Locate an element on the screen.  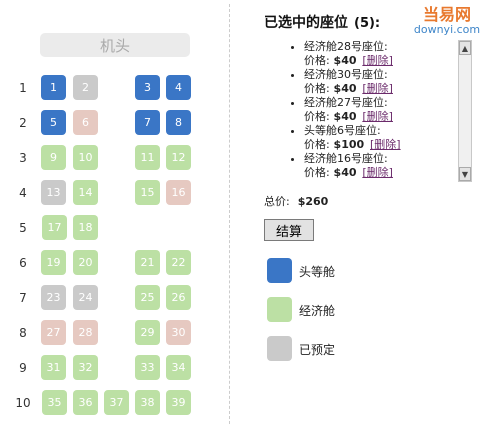
seat-27: 27 is located at coordinates (53, 332).